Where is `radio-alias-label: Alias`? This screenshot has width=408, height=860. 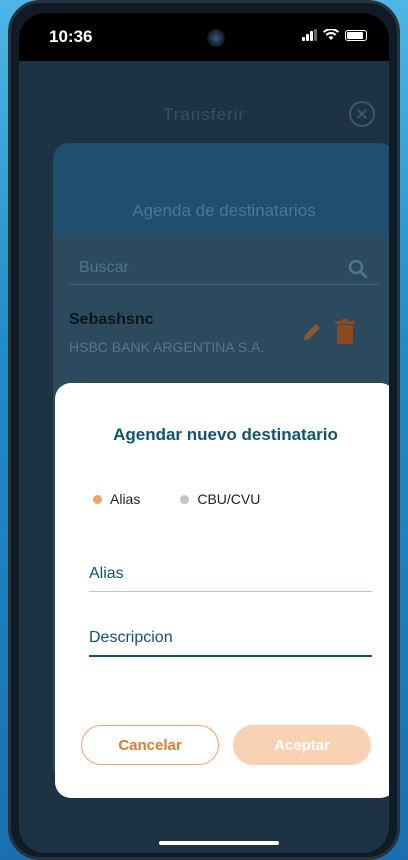
radio-alias-label: Alias is located at coordinates (125, 499).